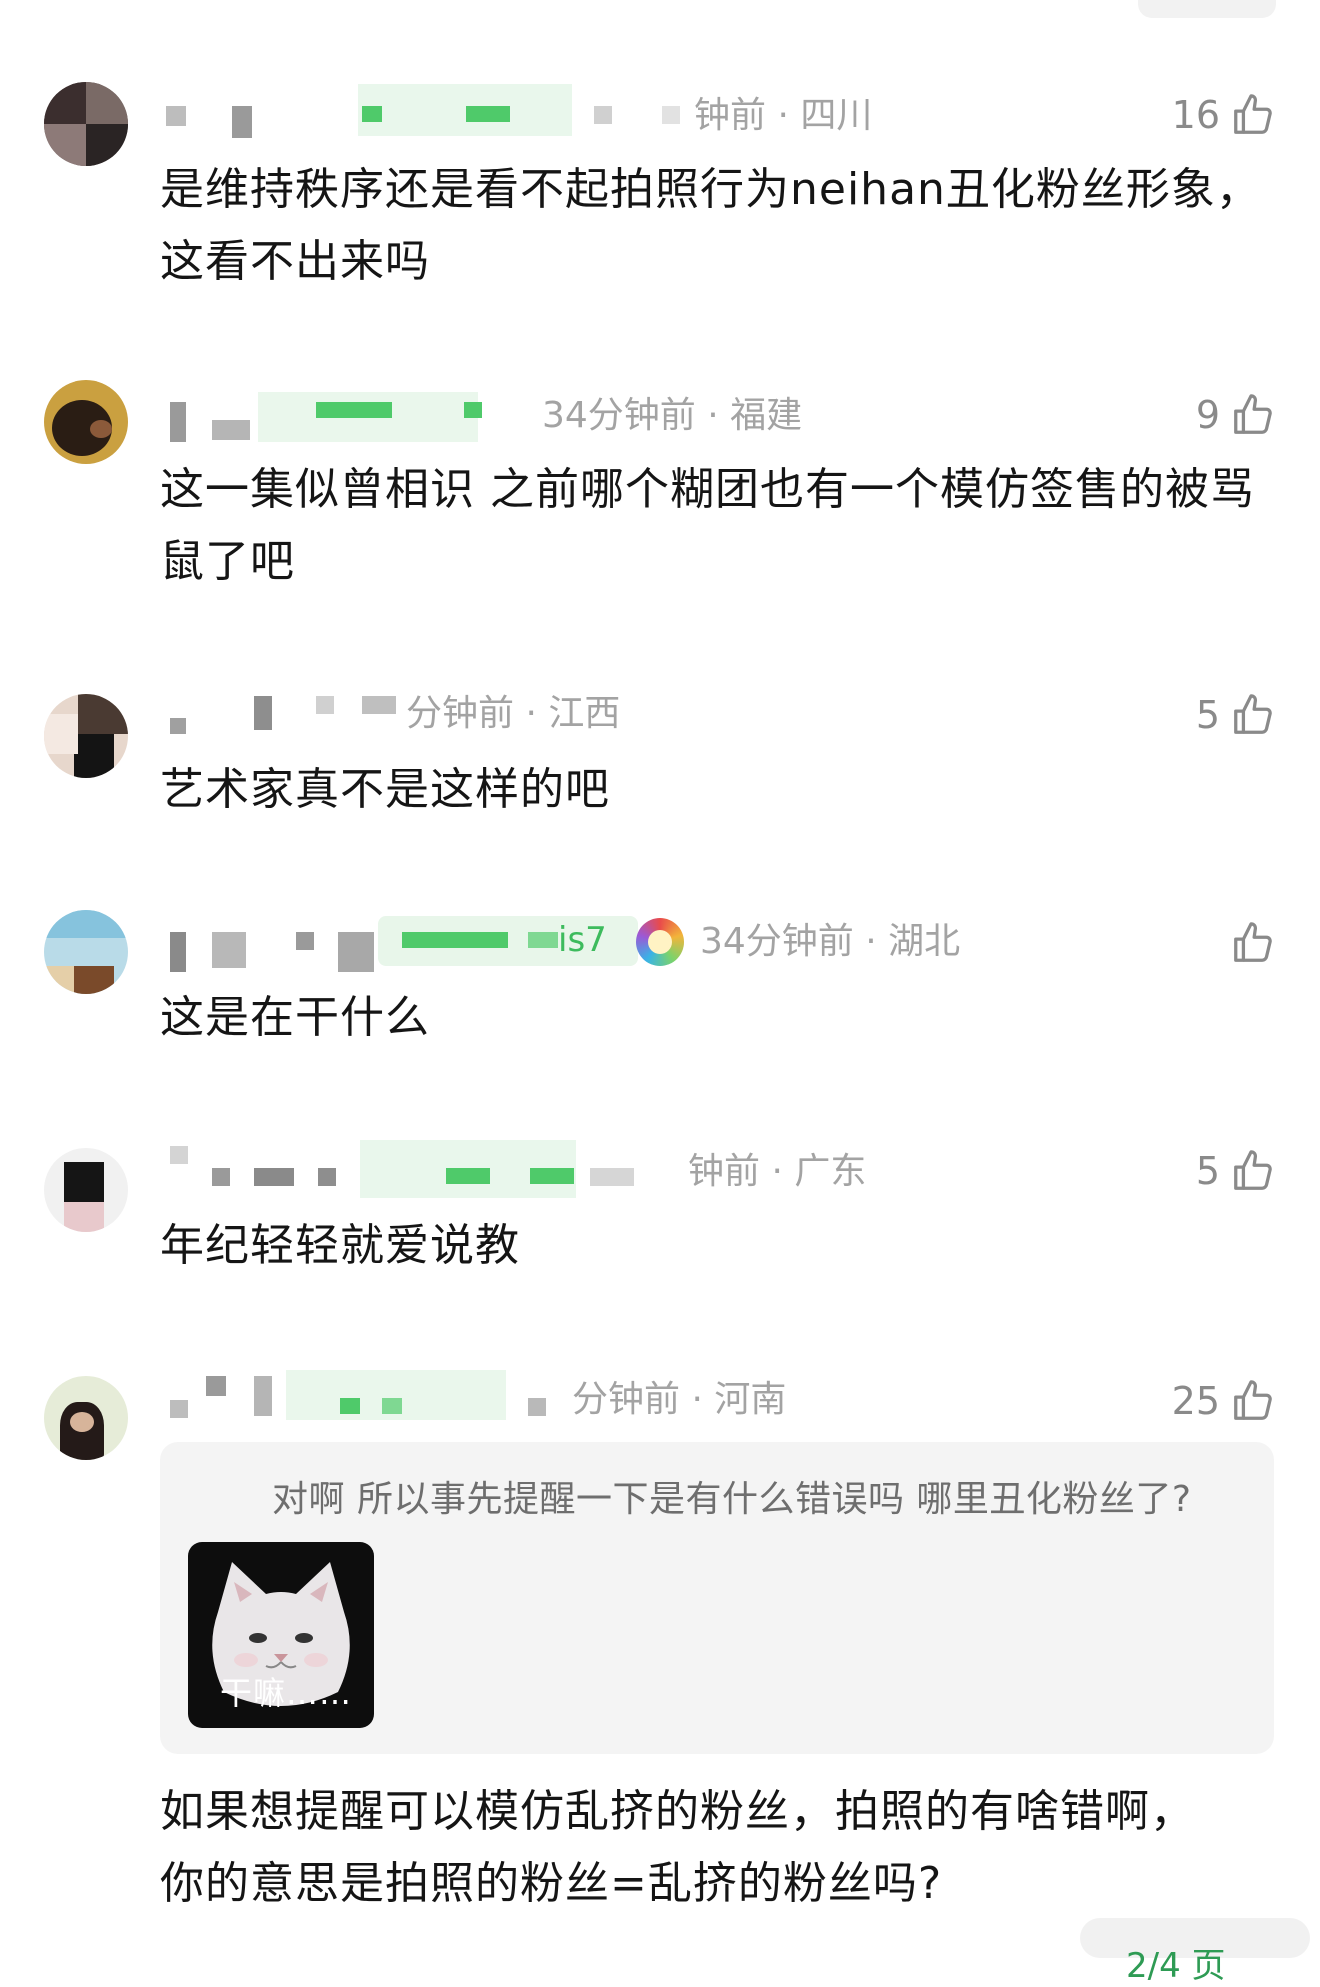 This screenshot has height=1987, width=1320. I want to click on comment-text: 是维持秩序还是看不起拍照行为neihan丑化粉丝形象，这看不出来吗, so click(710, 225).